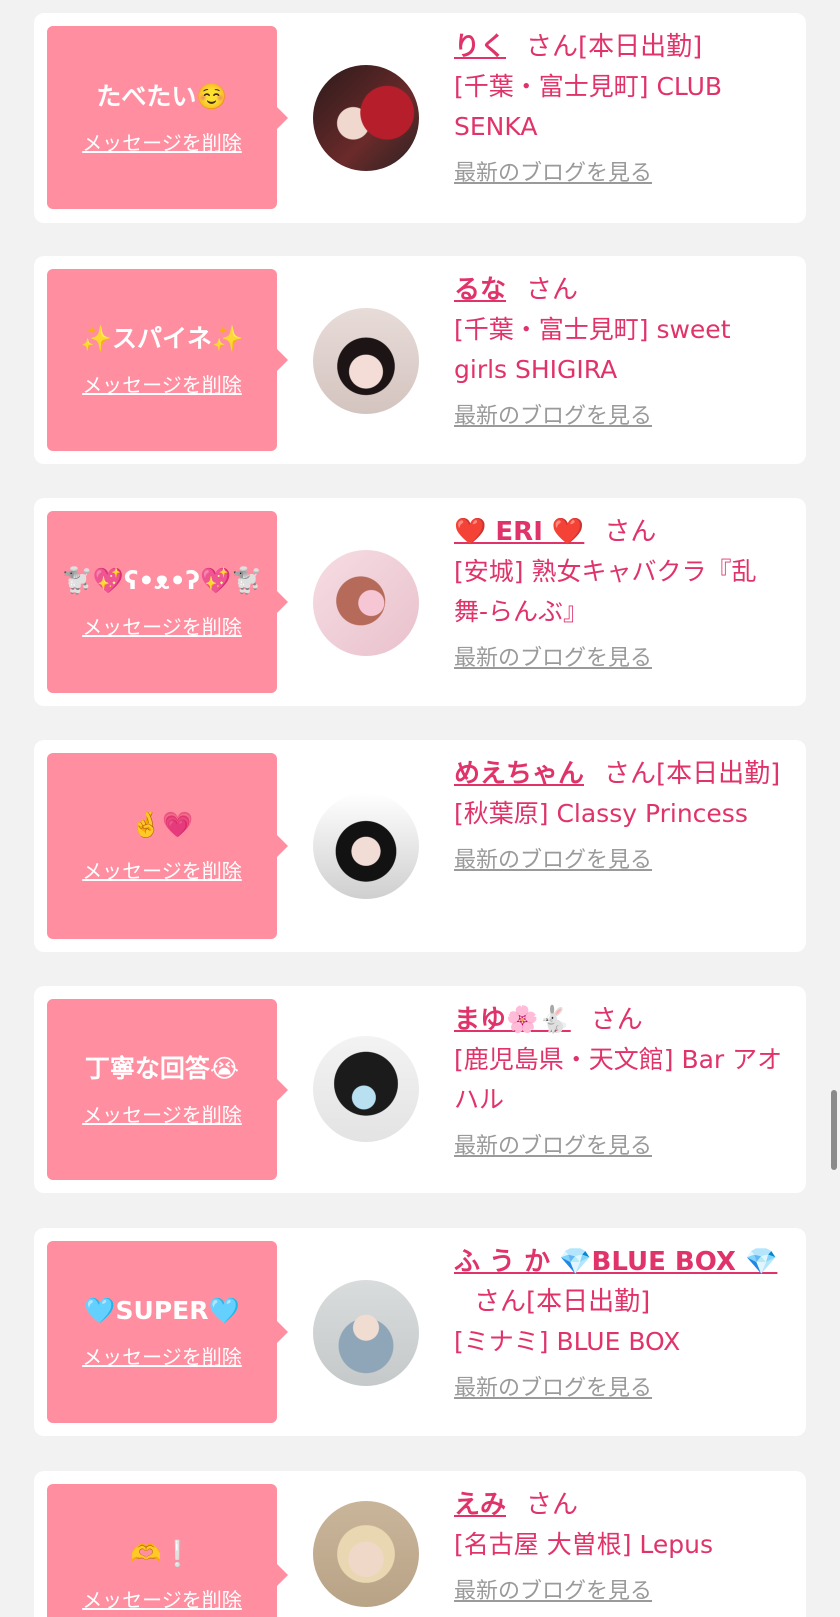 Image resolution: width=840 pixels, height=1617 pixels. I want to click on profile-info: えみ さん [名古屋 大曽根] Lepus 最新のブログを見る, so click(621, 1546).